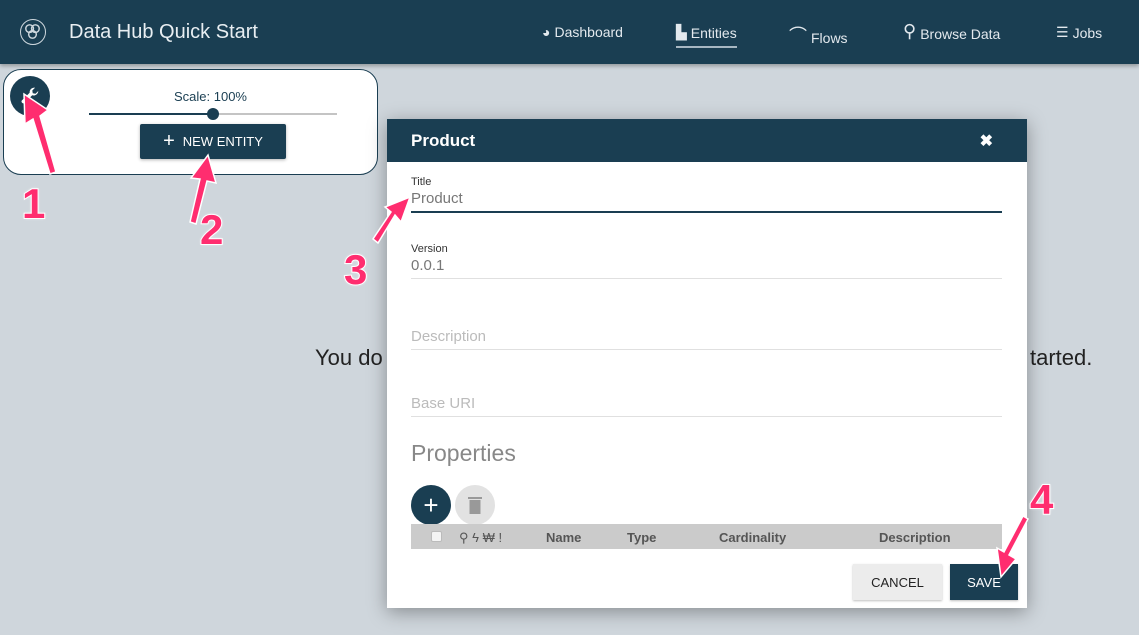 Image resolution: width=1139 pixels, height=635 pixels. I want to click on save-button: SAVE, so click(984, 582).